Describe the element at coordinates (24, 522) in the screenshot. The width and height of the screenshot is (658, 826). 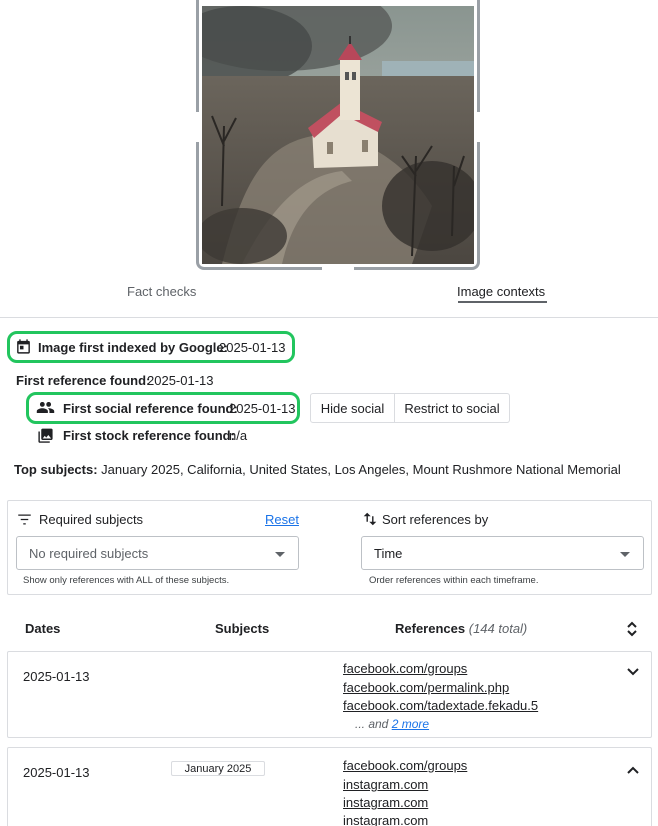
I see `filter-icon` at that location.